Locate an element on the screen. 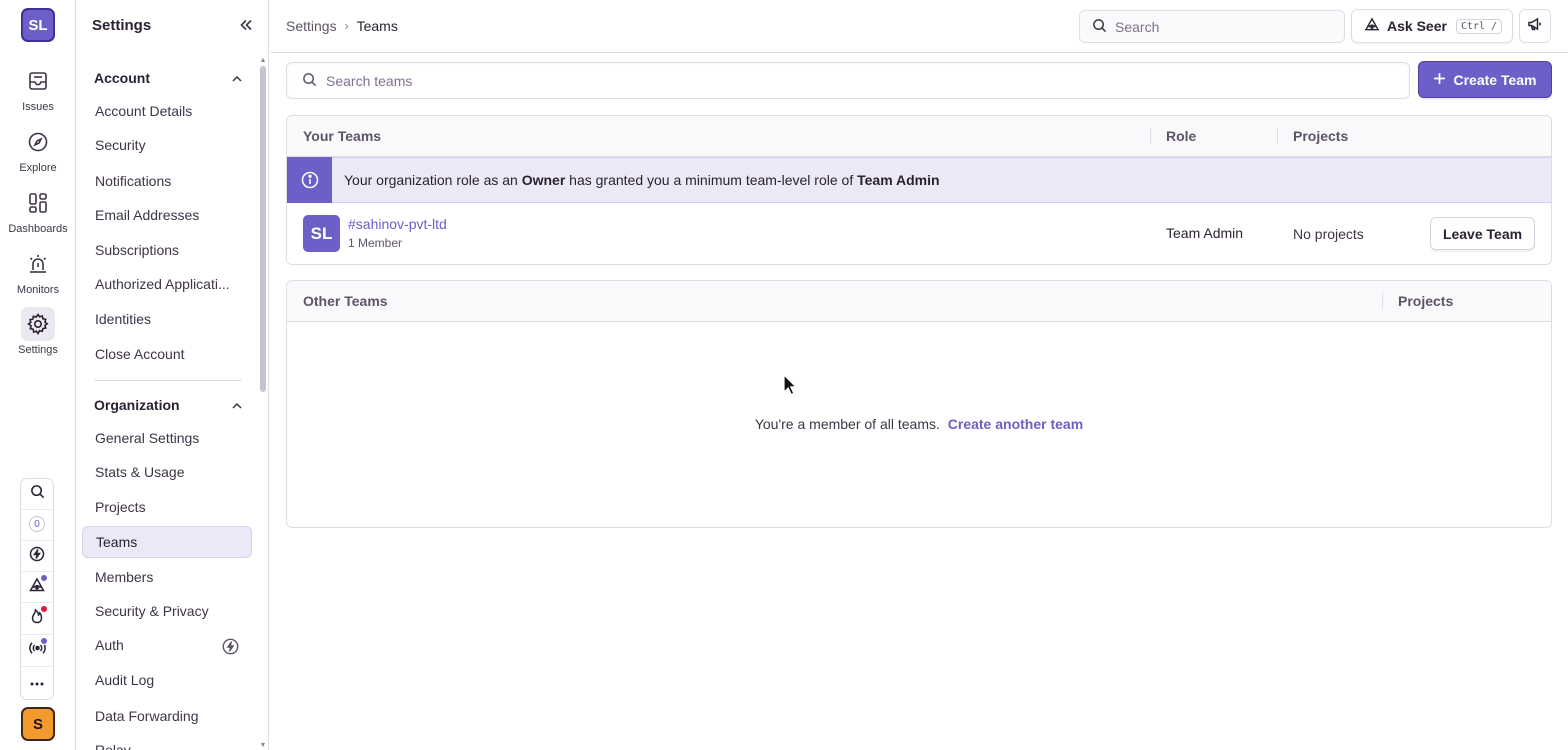  team-avatar: SL is located at coordinates (321, 233).